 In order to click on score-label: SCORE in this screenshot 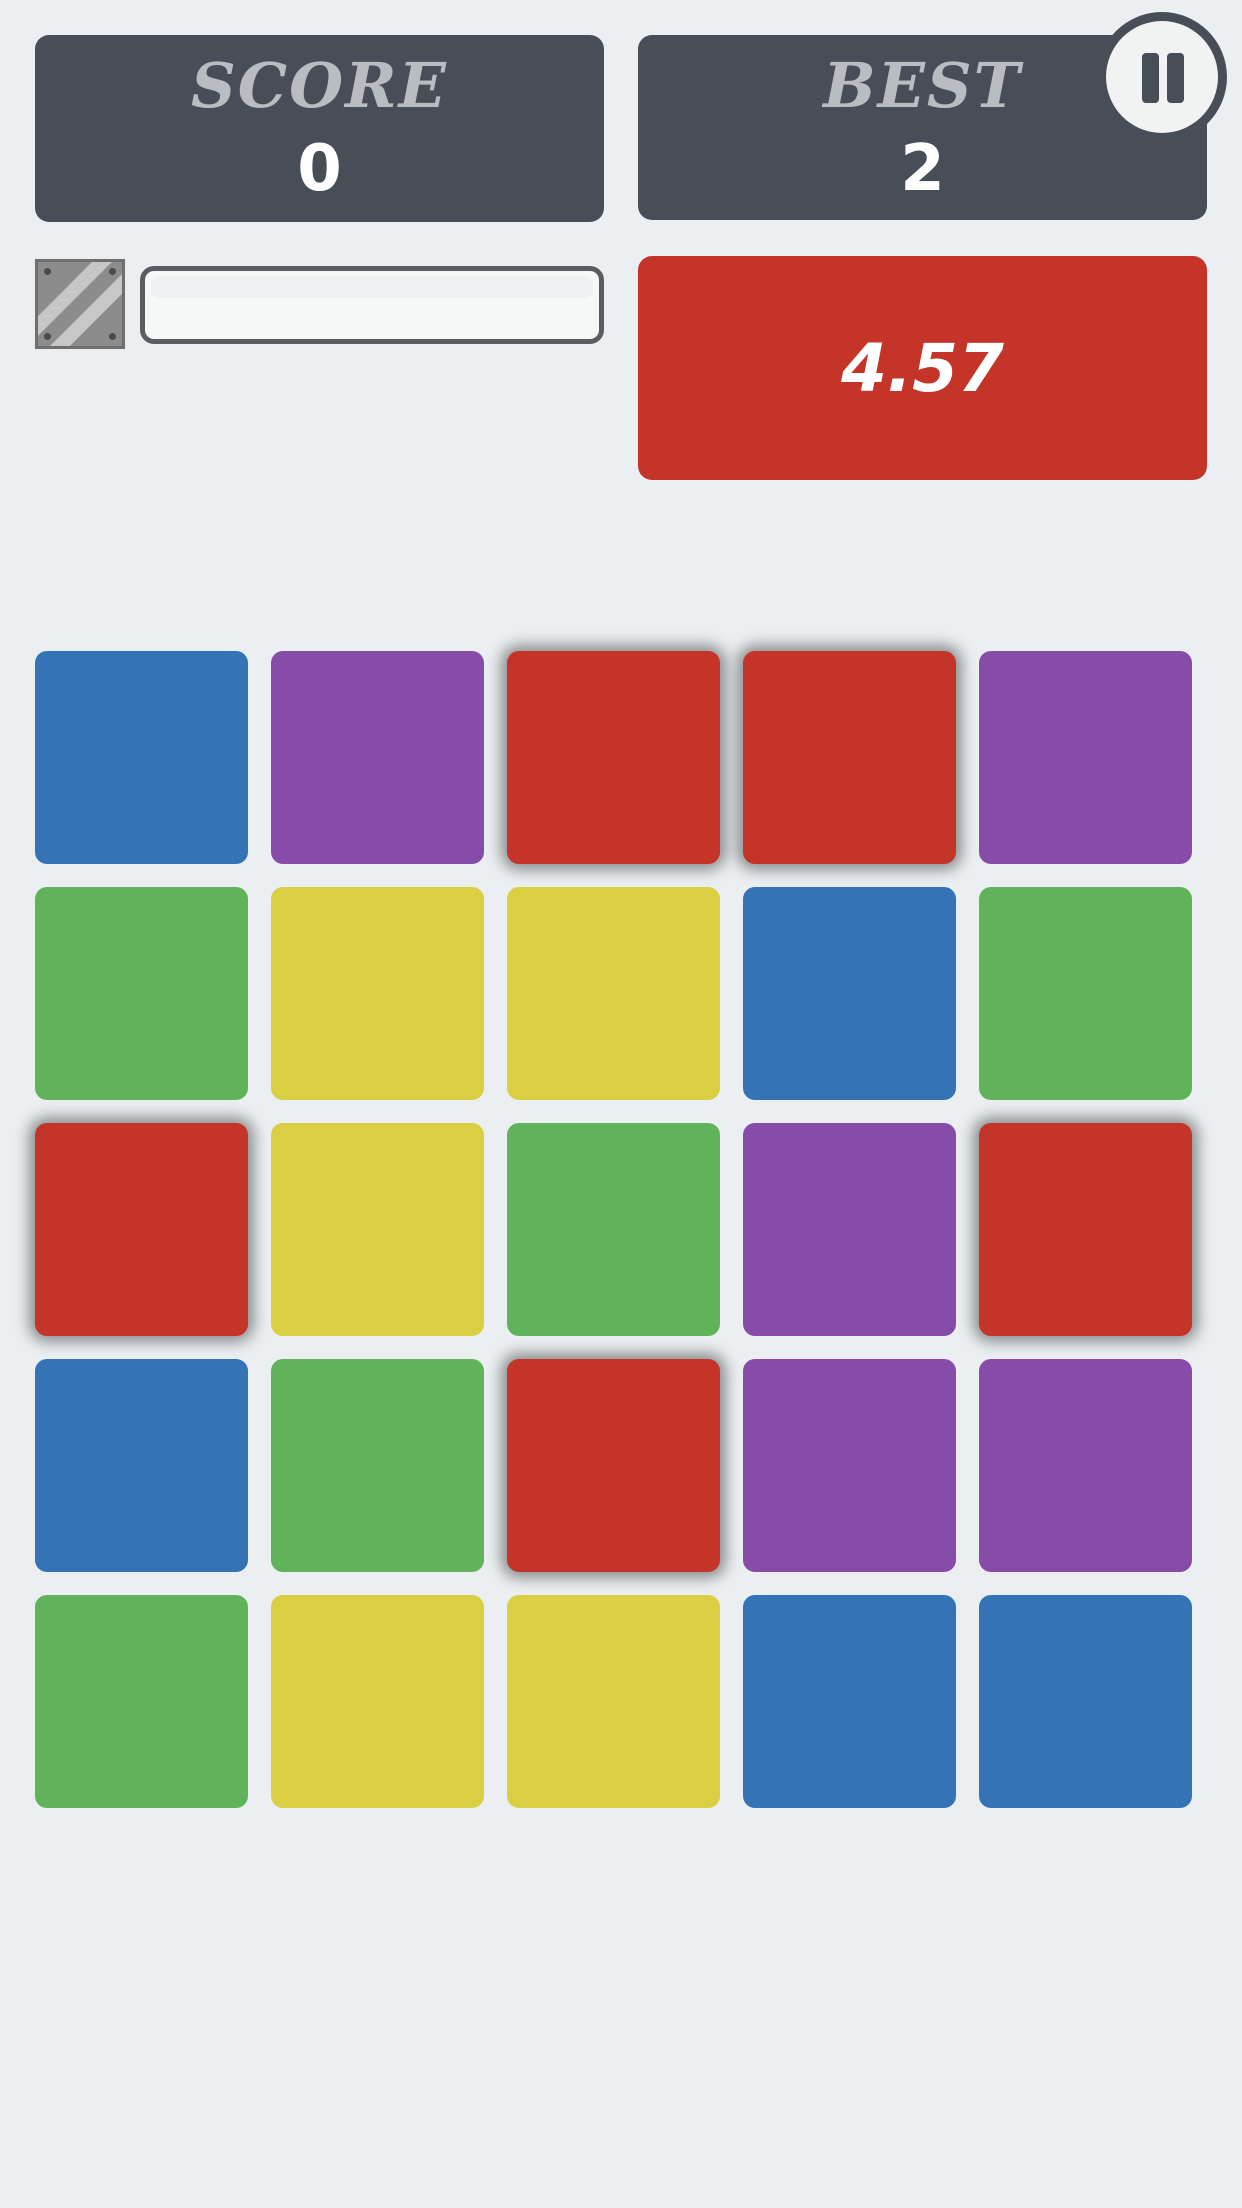, I will do `click(319, 85)`.